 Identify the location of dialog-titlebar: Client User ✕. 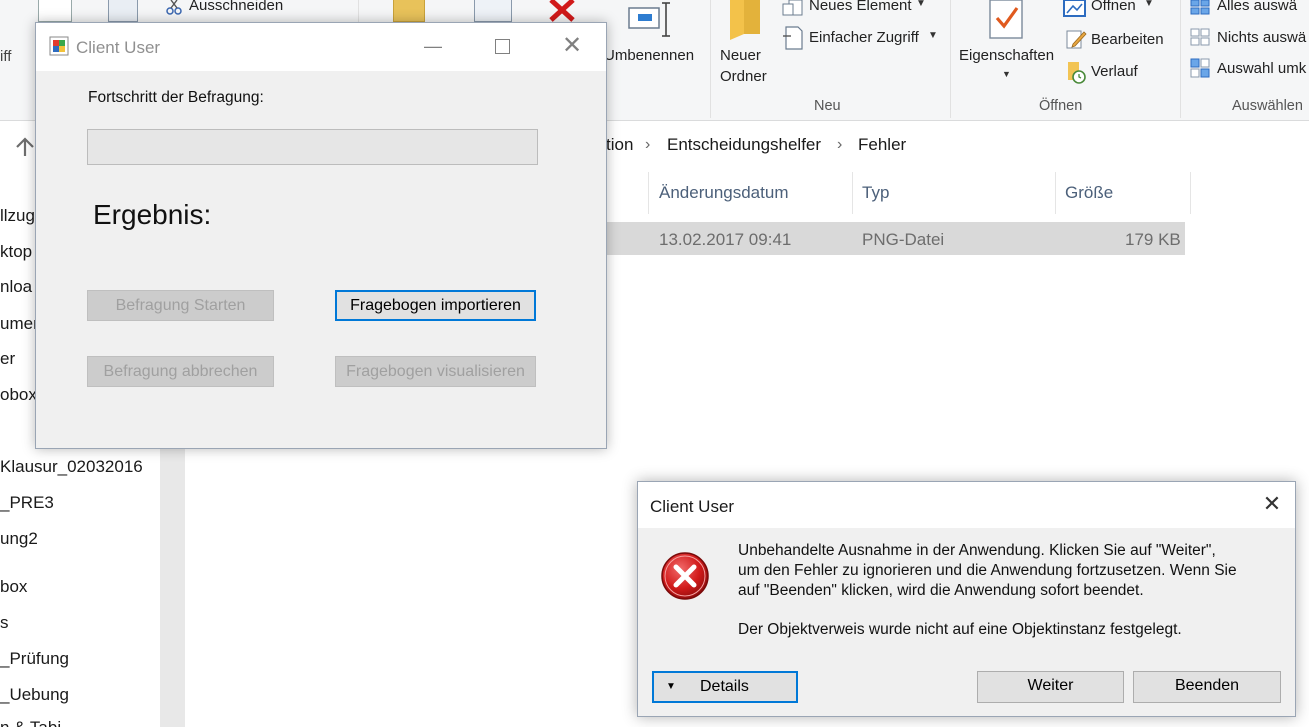
(966, 505).